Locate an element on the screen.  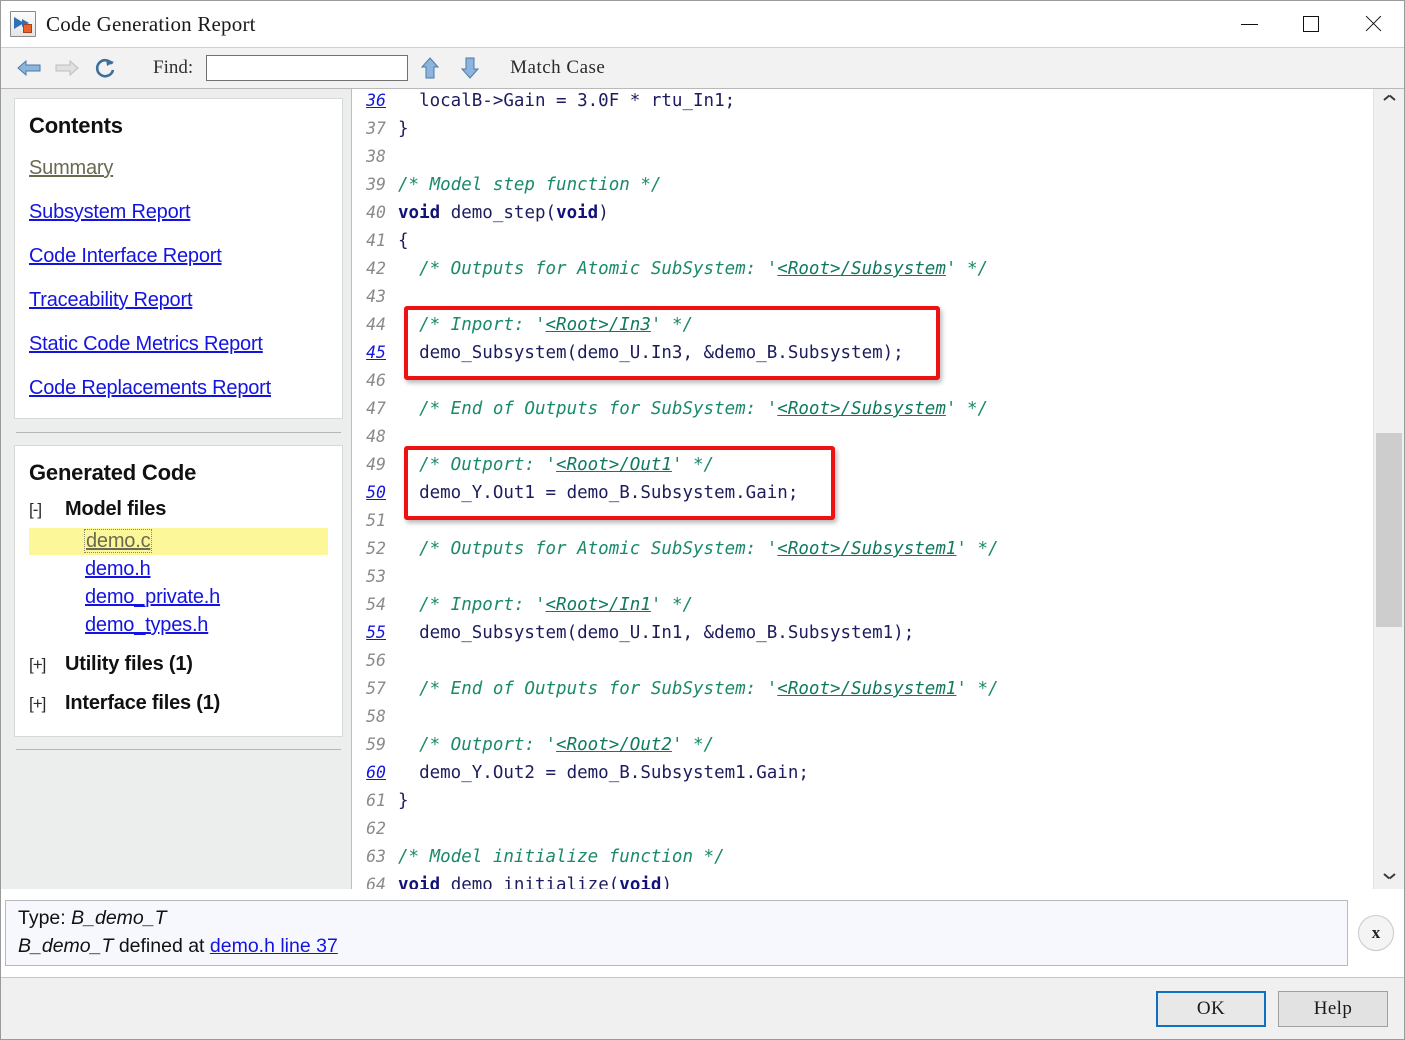
refresh-icon is located at coordinates (105, 68).